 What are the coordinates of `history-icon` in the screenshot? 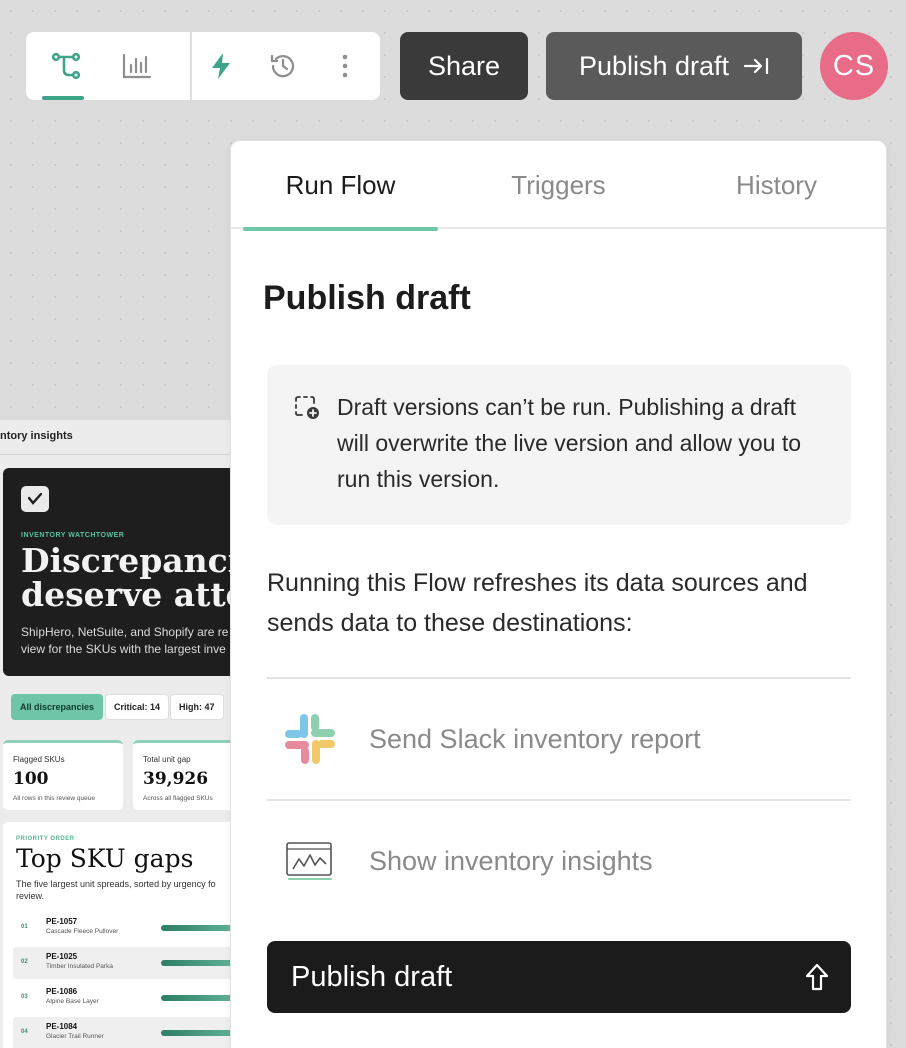 It's located at (282, 66).